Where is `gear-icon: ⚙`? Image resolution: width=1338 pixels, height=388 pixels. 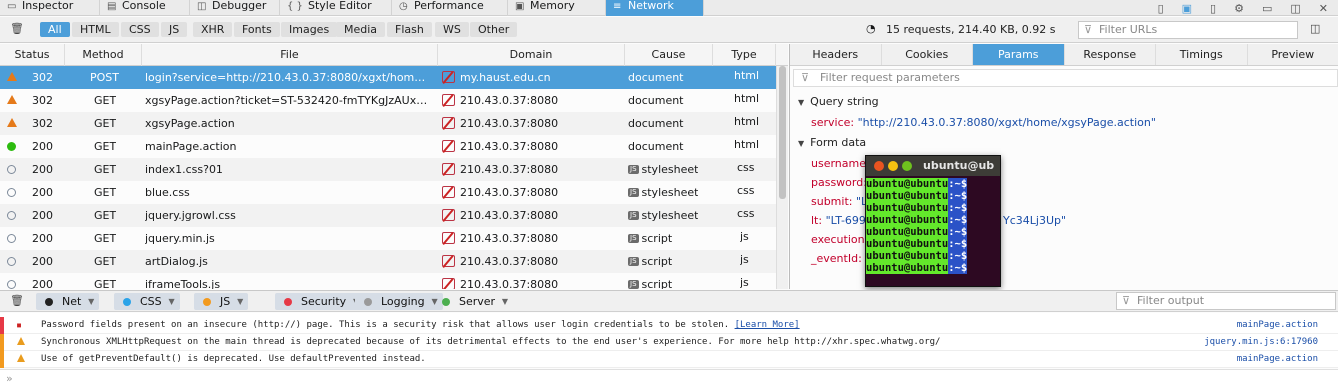
gear-icon: ⚙ is located at coordinates (1239, 8).